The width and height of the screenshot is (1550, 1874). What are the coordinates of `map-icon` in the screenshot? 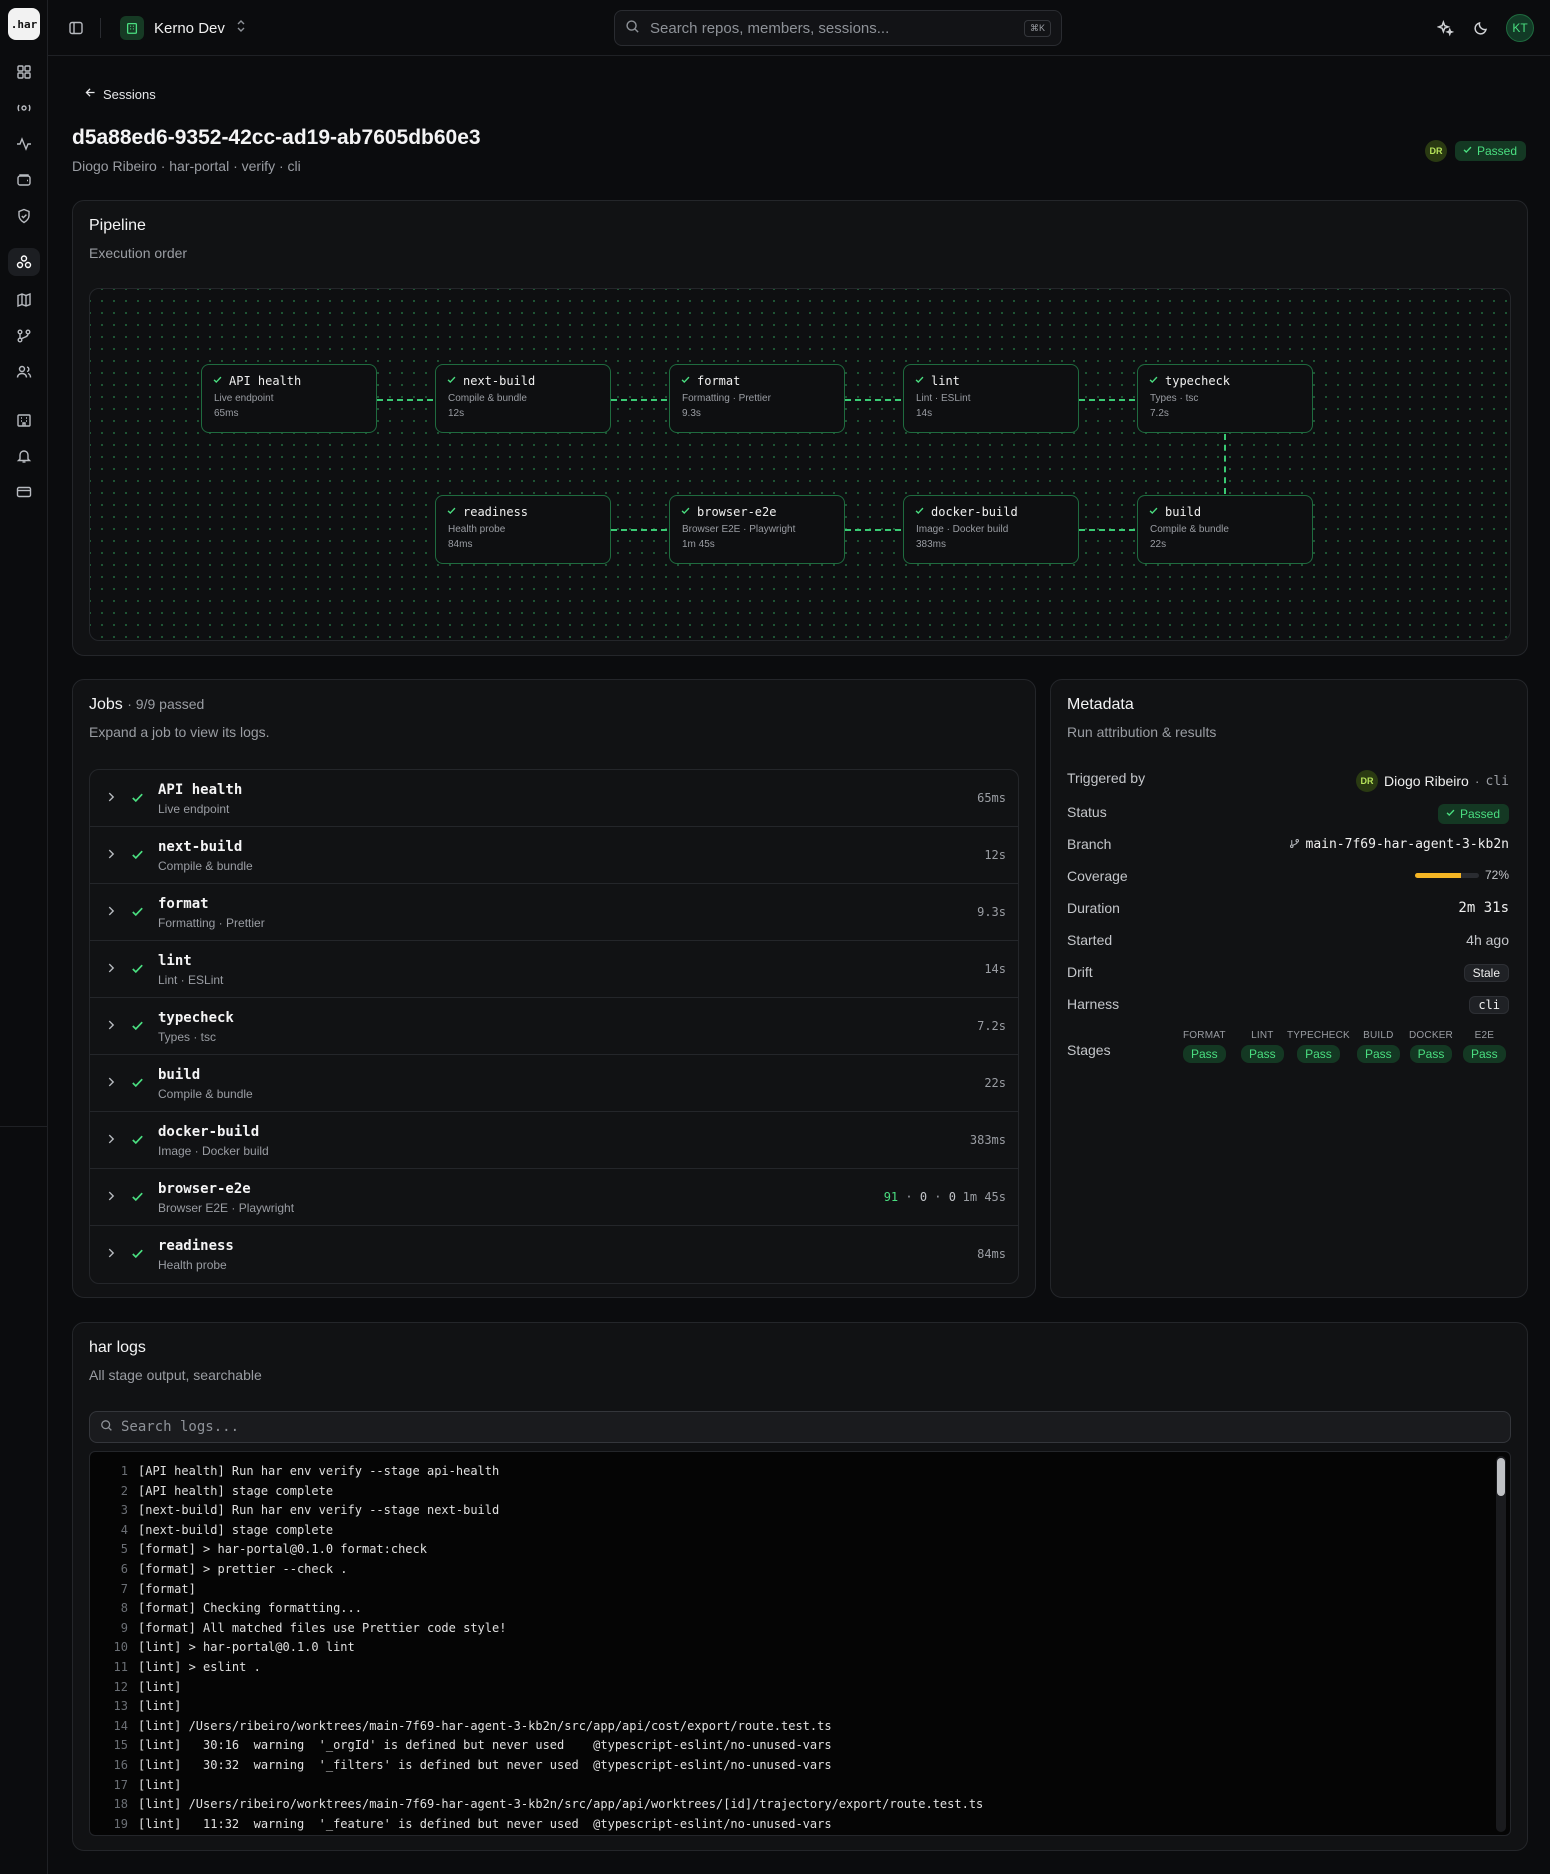 It's located at (24, 300).